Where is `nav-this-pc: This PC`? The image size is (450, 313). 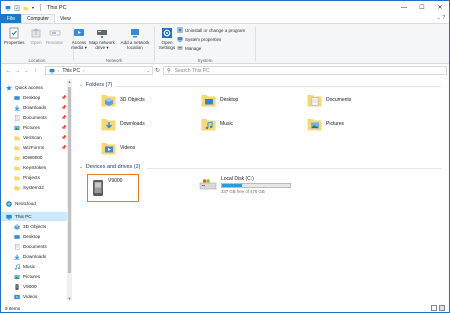 nav-this-pc: This PC is located at coordinates (34, 216).